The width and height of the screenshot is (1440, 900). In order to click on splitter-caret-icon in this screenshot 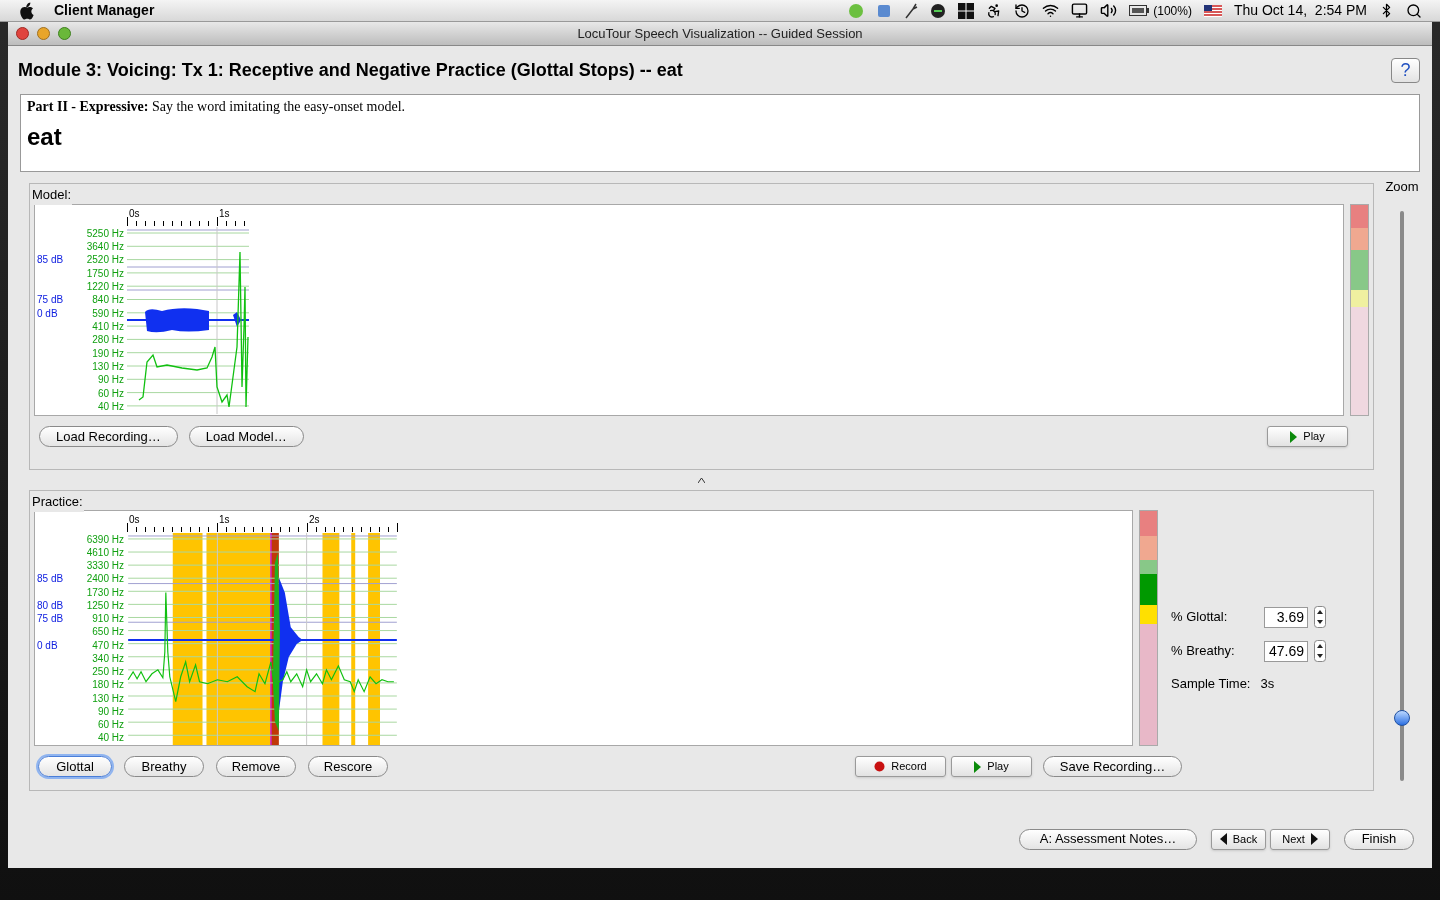, I will do `click(701, 480)`.